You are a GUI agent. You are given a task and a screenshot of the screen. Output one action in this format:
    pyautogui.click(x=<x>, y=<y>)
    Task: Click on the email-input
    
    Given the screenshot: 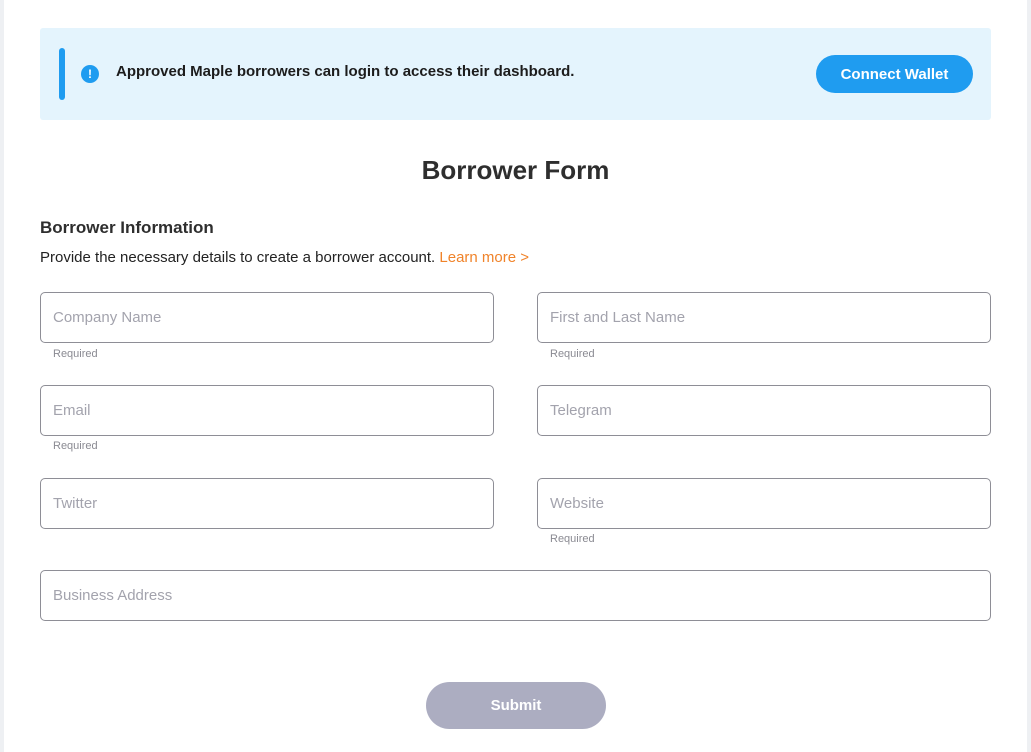 What is the action you would take?
    pyautogui.click(x=267, y=410)
    